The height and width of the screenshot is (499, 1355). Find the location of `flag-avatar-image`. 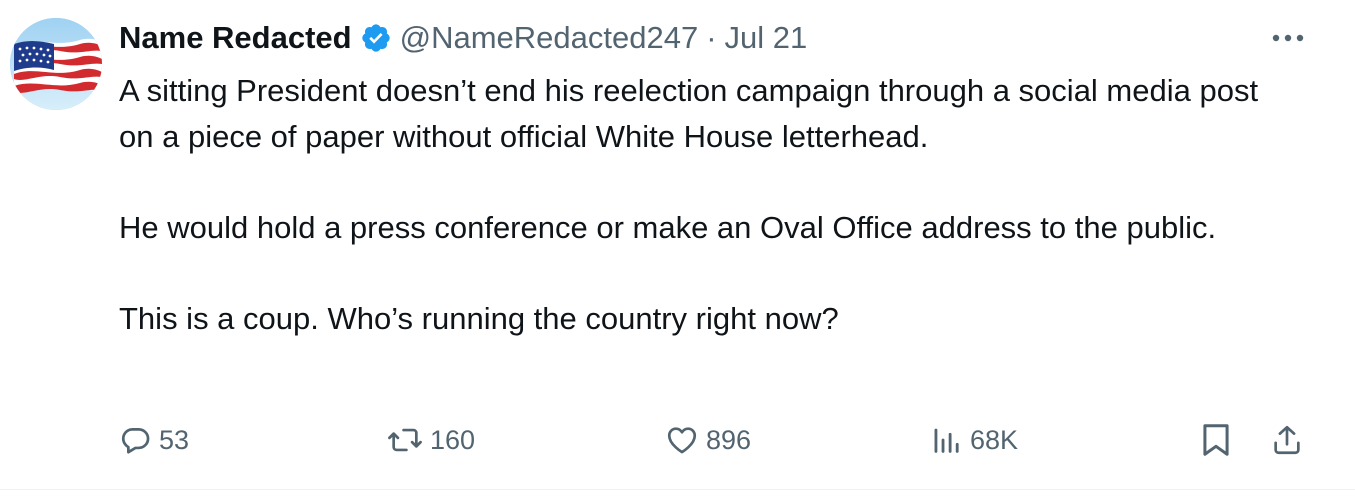

flag-avatar-image is located at coordinates (56, 64).